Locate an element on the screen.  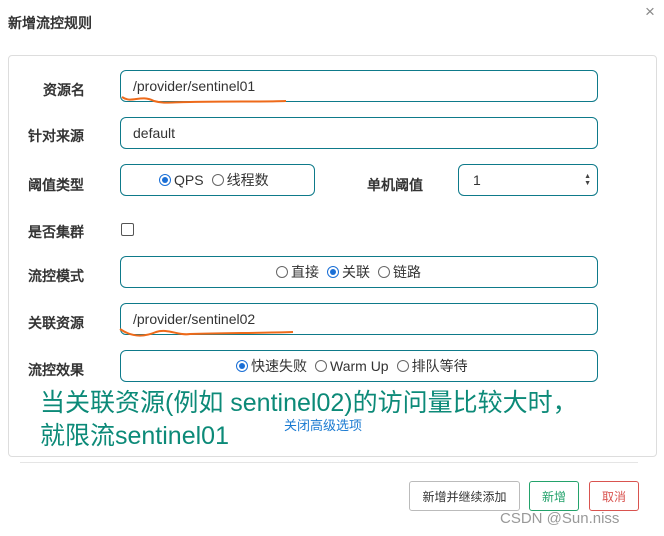
cluster-checkbox is located at coordinates (127, 229).